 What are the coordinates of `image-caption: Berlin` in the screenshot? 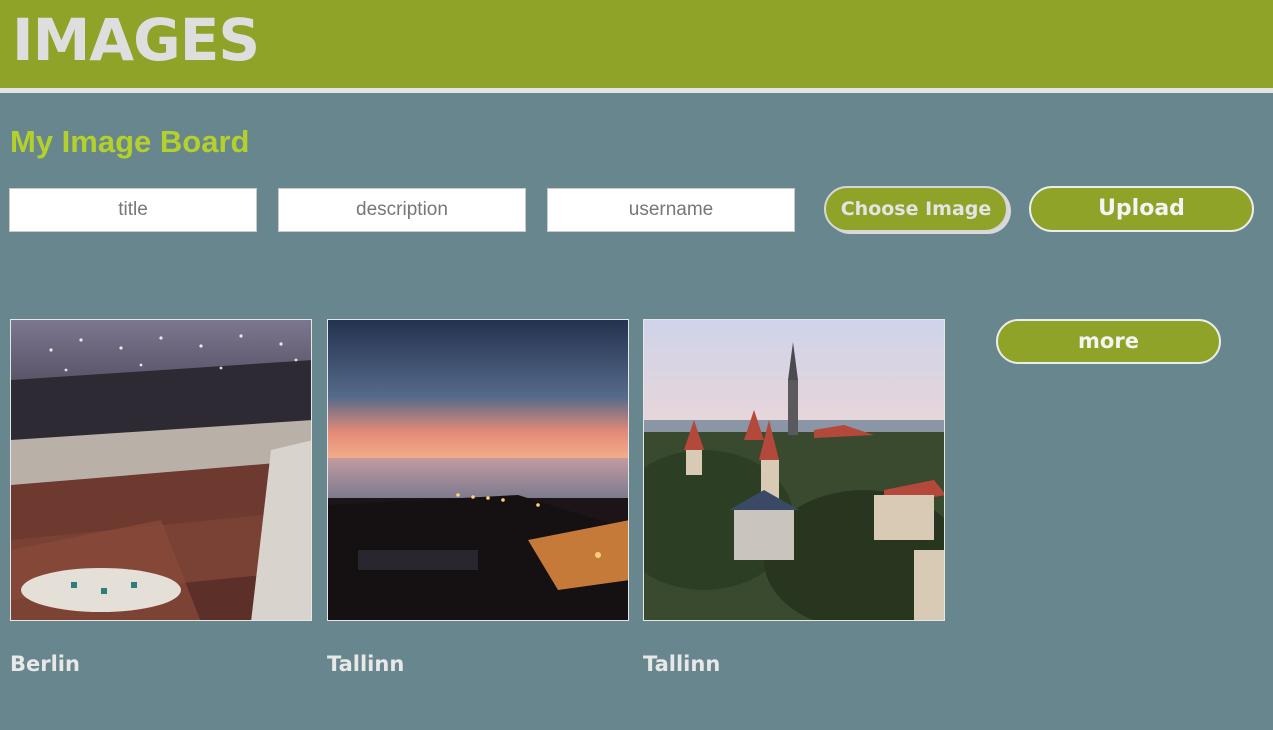 It's located at (45, 664).